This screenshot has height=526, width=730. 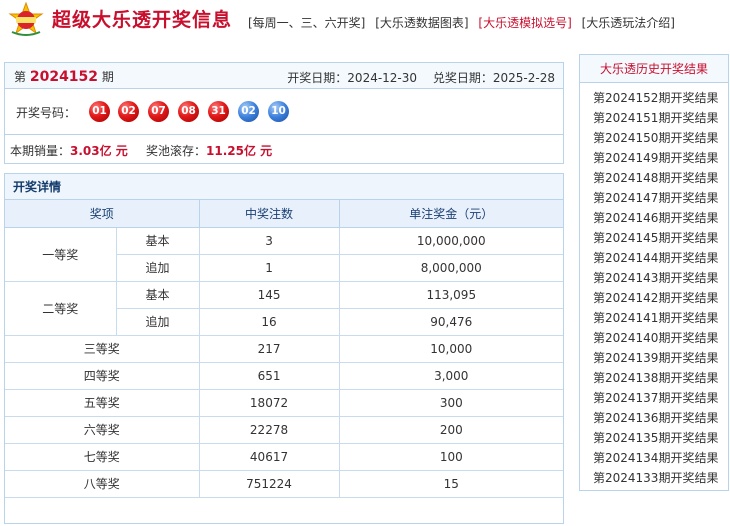 I want to click on redeem-date: 兑奖日期：2025-2-28, so click(x=494, y=78).